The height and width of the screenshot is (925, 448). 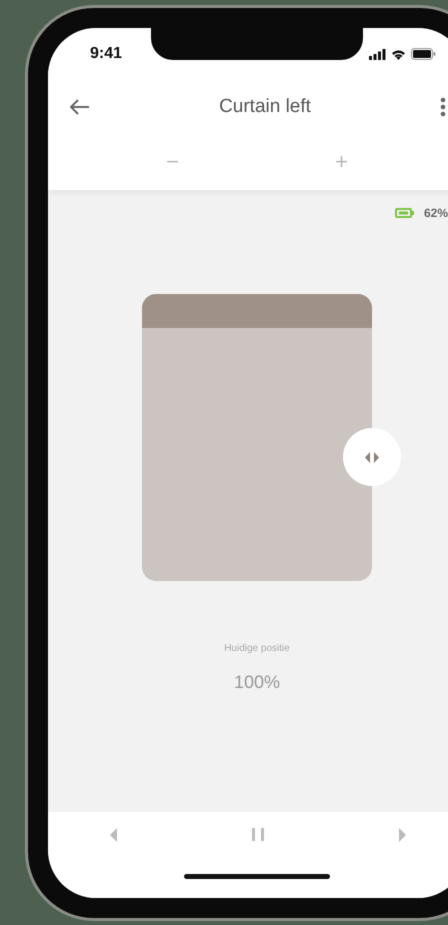 I want to click on battery-status-icon, so click(x=423, y=54).